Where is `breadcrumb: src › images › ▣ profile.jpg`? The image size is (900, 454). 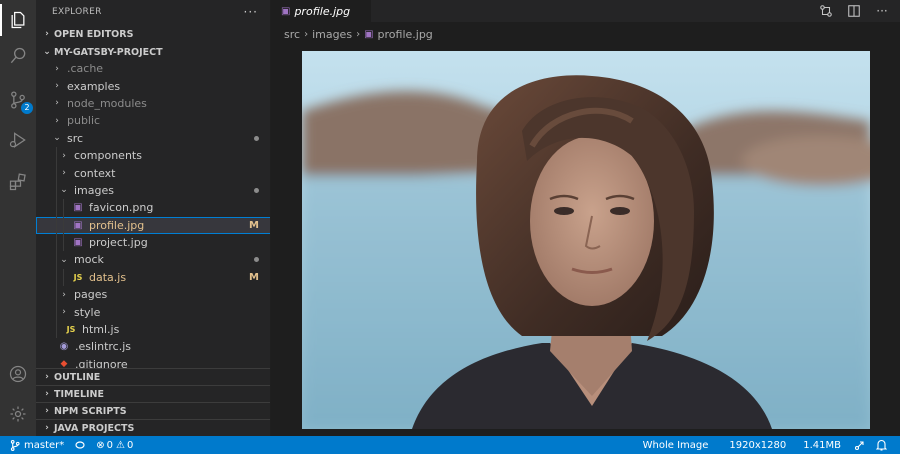 breadcrumb: src › images › ▣ profile.jpg is located at coordinates (585, 34).